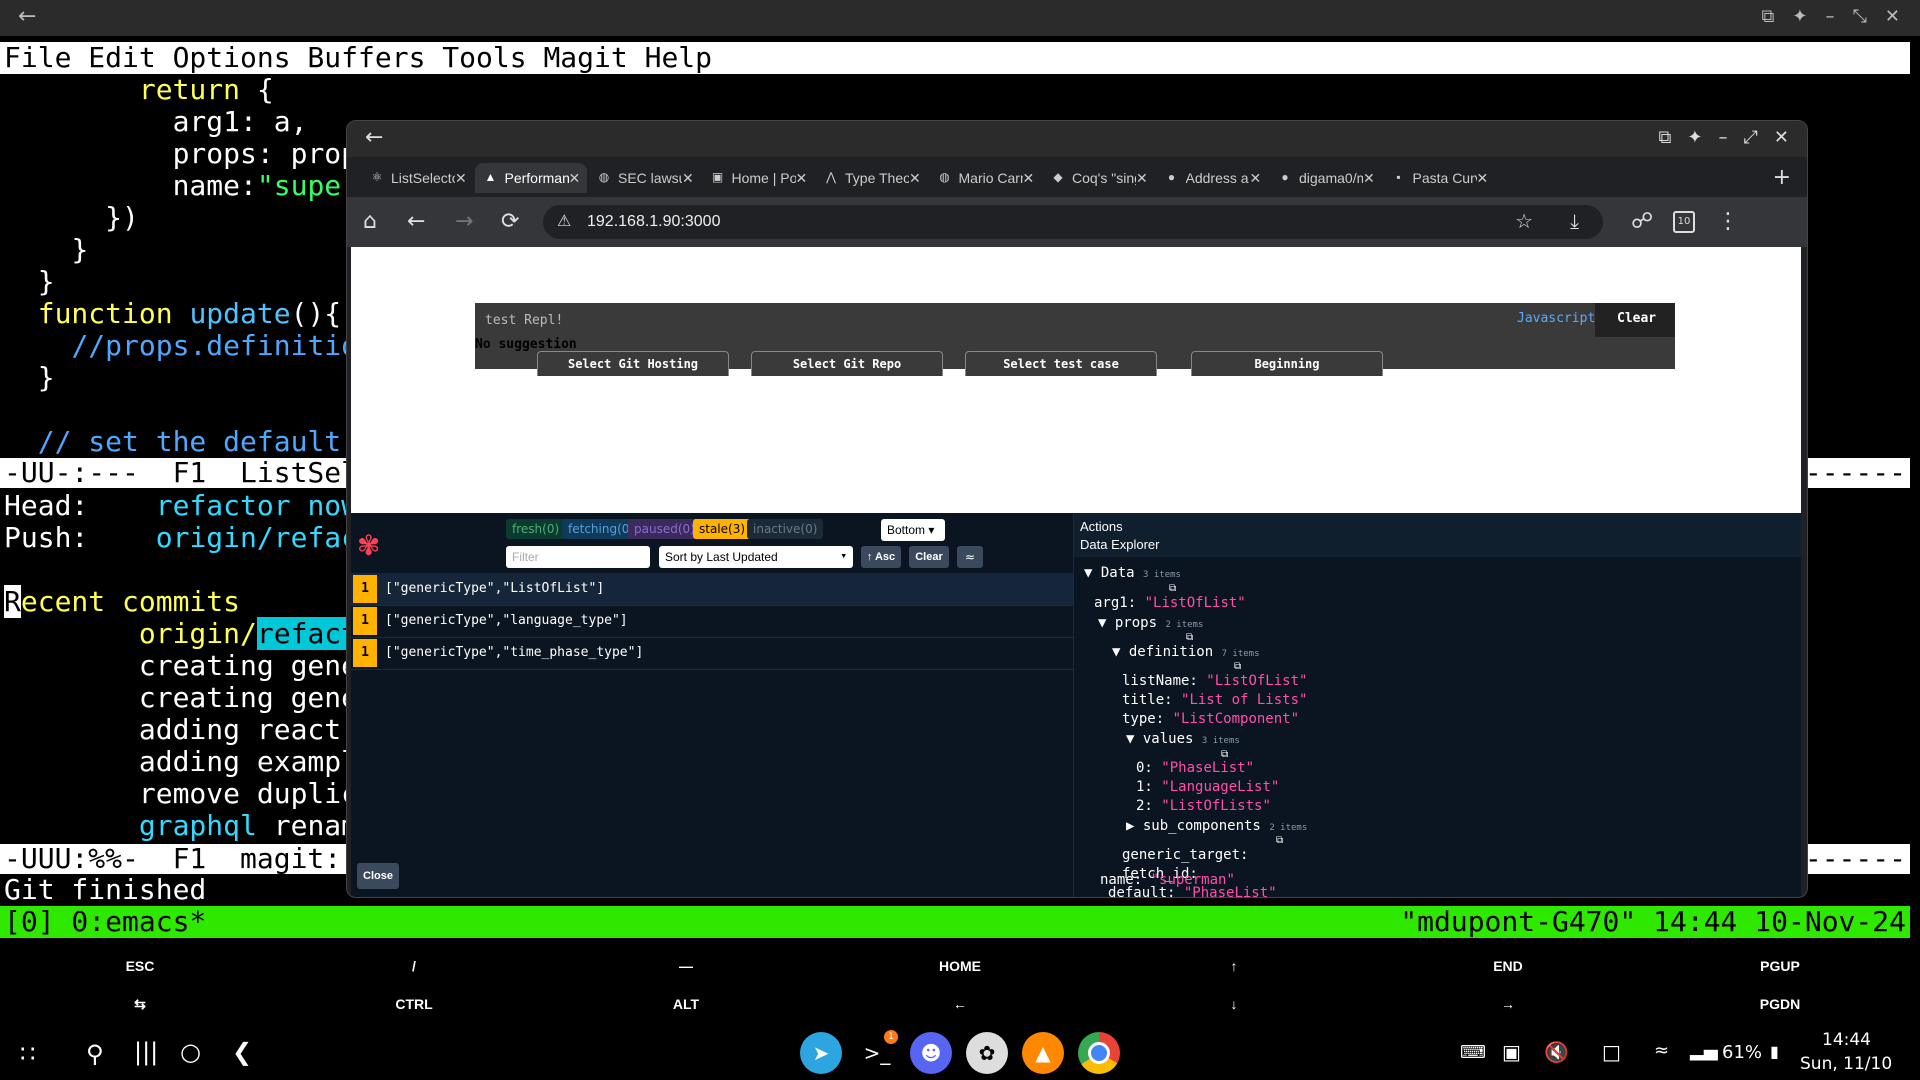  What do you see at coordinates (785, 529) in the screenshot?
I see `status-badge: inactive(0)` at bounding box center [785, 529].